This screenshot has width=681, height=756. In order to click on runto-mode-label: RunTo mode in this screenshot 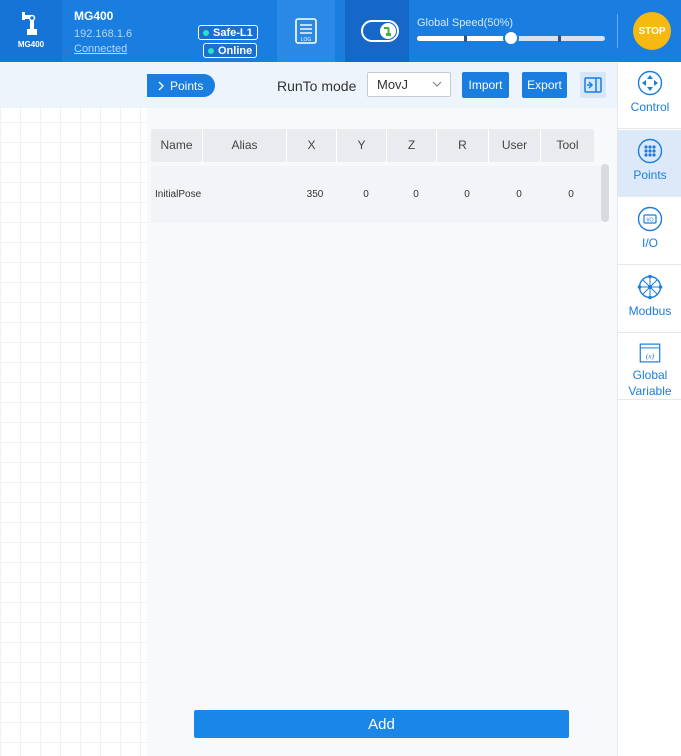, I will do `click(317, 86)`.